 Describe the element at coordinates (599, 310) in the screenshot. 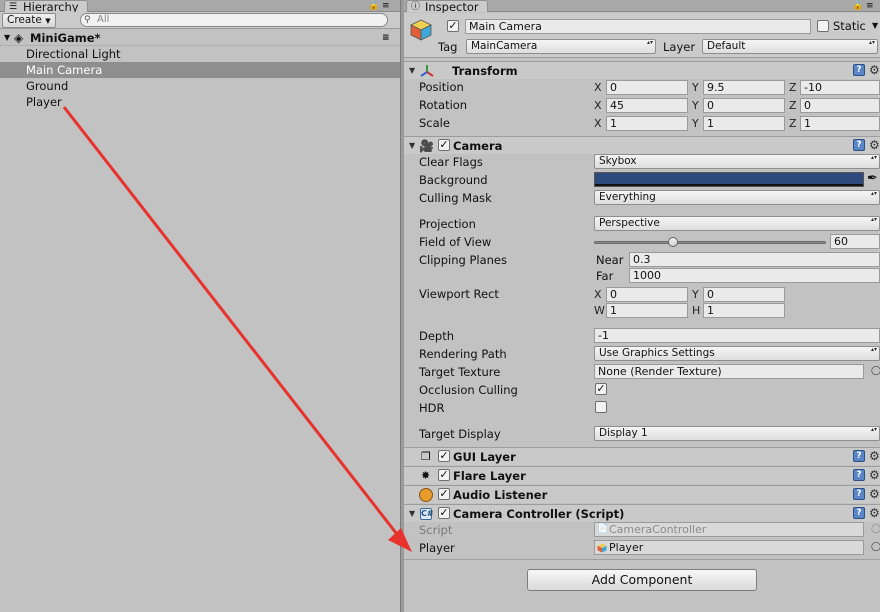

I see `axis-w-label: W` at that location.